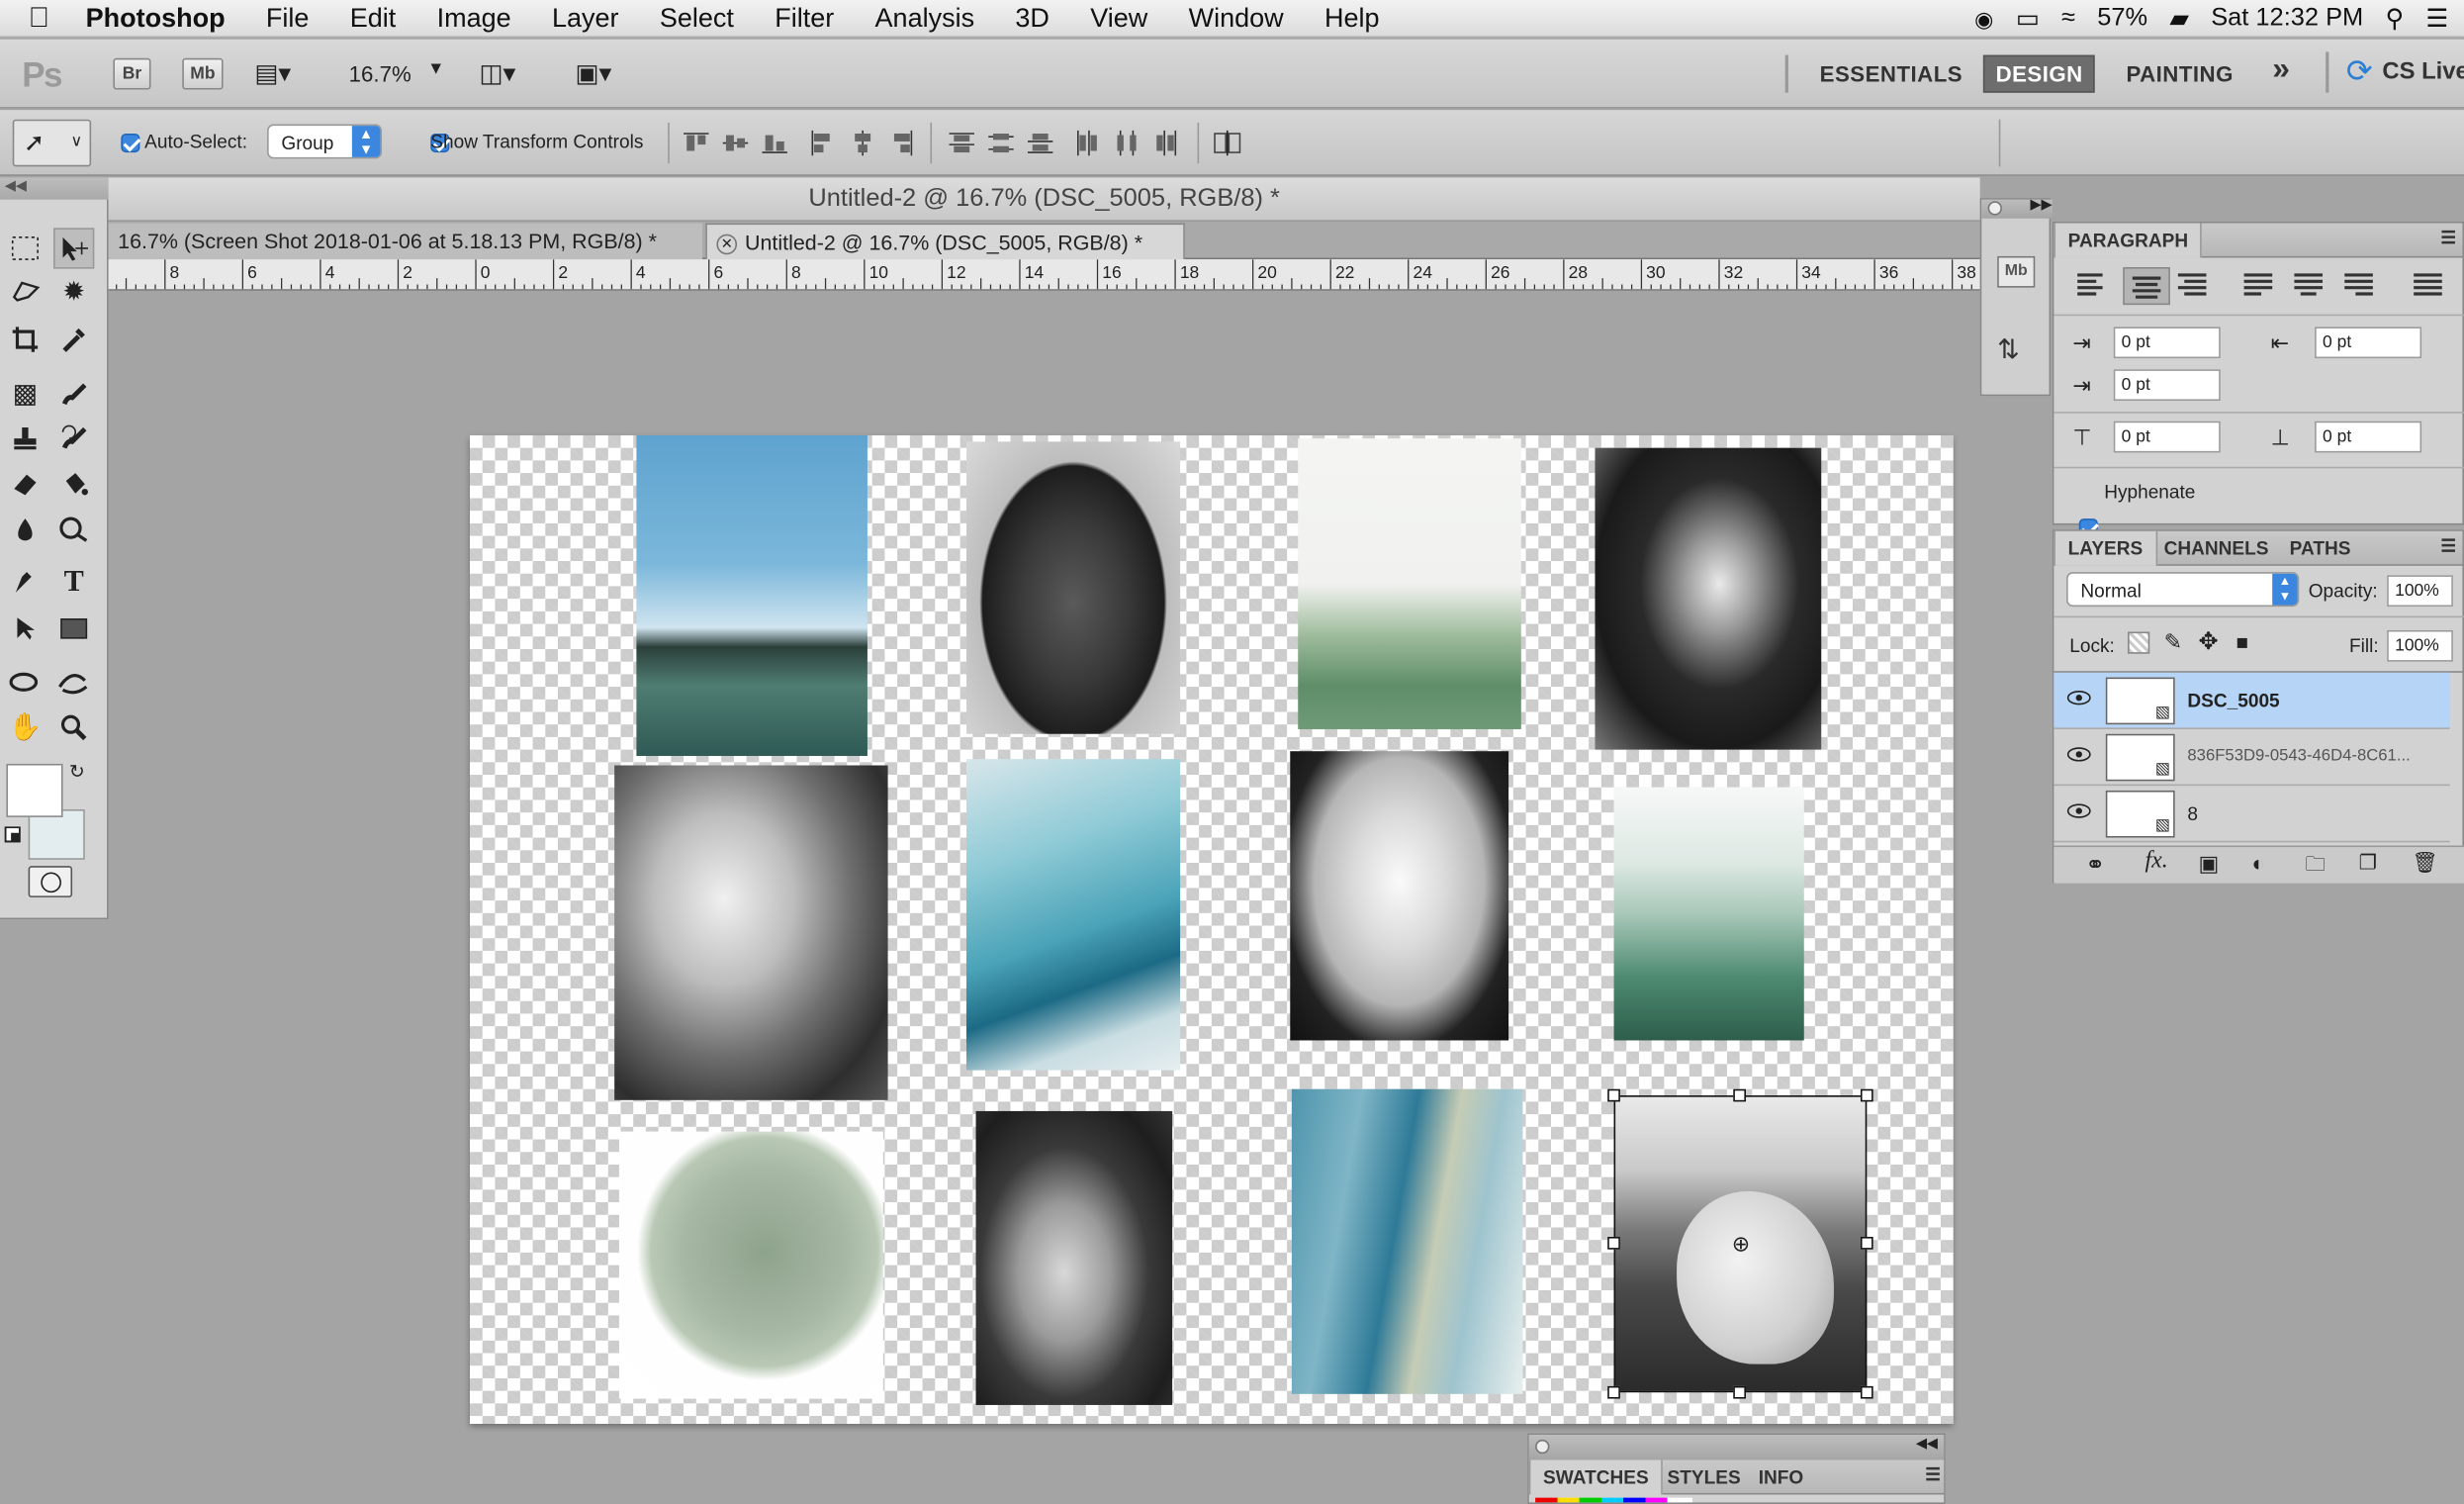  What do you see at coordinates (1040, 143) in the screenshot?
I see `distribute-bottom-icon` at bounding box center [1040, 143].